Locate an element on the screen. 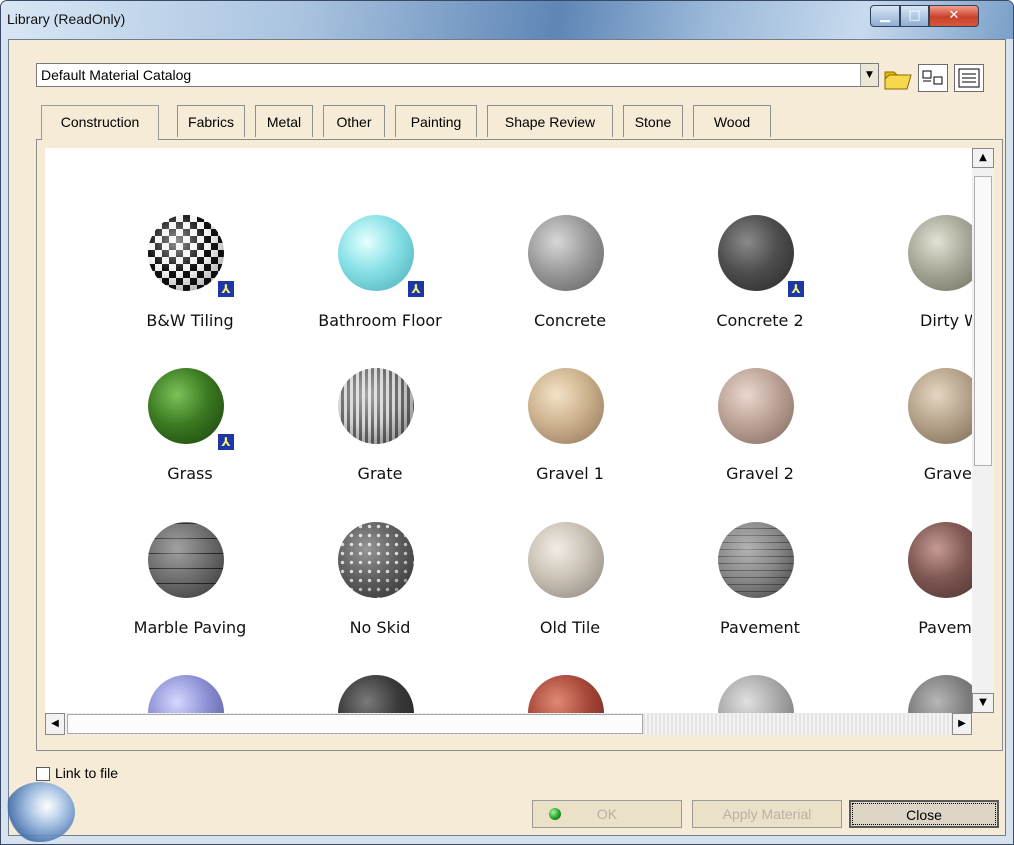 Image resolution: width=1014 pixels, height=845 pixels. material-label: Gravel 1 is located at coordinates (570, 473).